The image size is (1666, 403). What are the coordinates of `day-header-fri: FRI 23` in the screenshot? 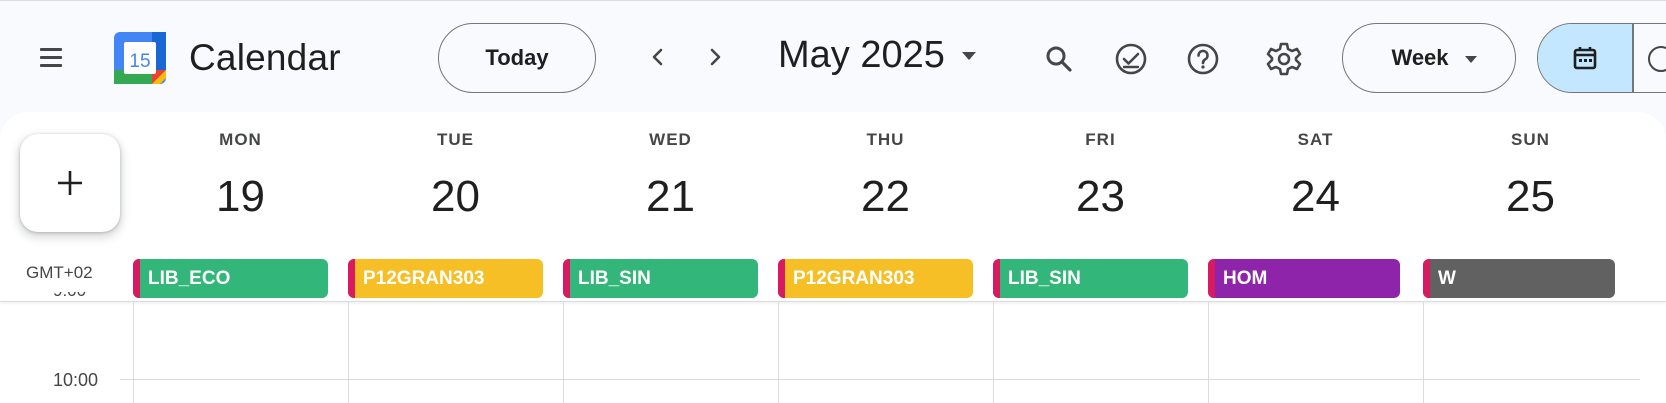 It's located at (1100, 176).